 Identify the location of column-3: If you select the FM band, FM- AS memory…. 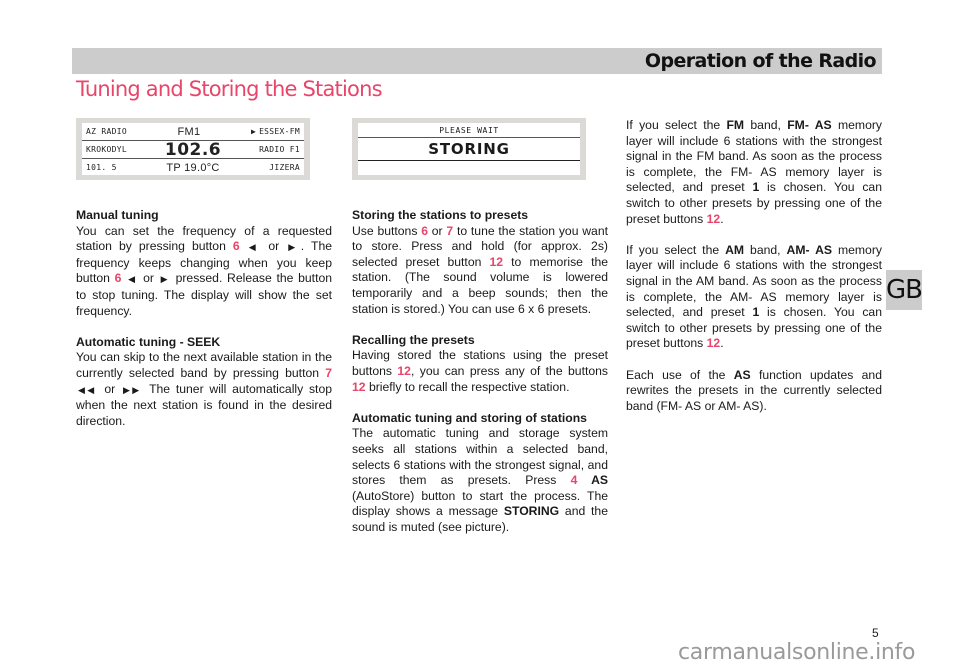
(754, 274).